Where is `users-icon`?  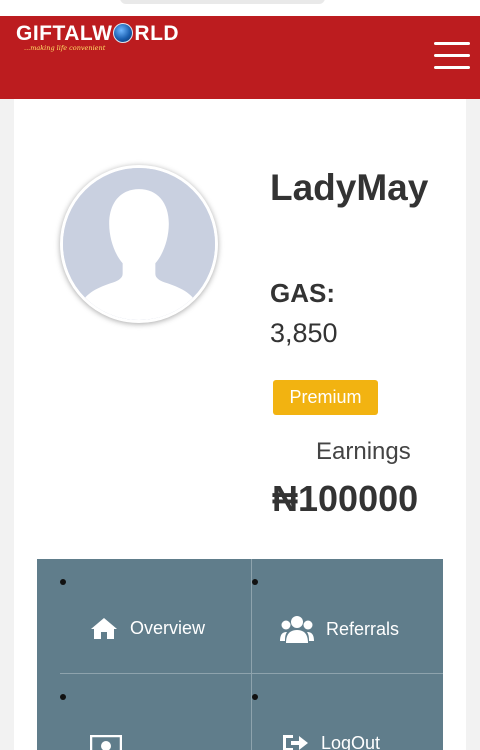
users-icon is located at coordinates (297, 629).